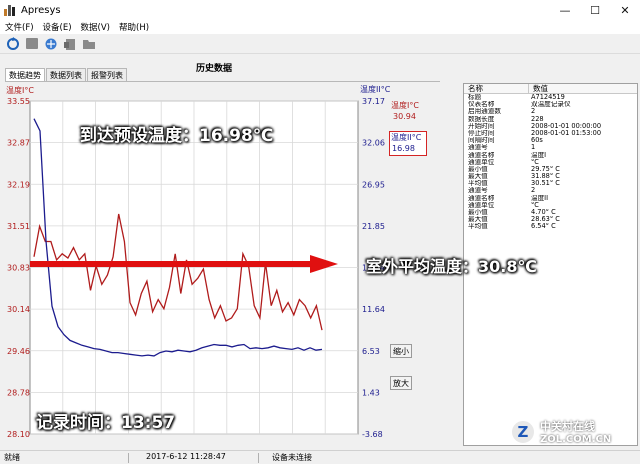 This screenshot has height=464, width=640. What do you see at coordinates (373, 309) in the screenshot?
I see `right-tick-label: 11.64` at bounding box center [373, 309].